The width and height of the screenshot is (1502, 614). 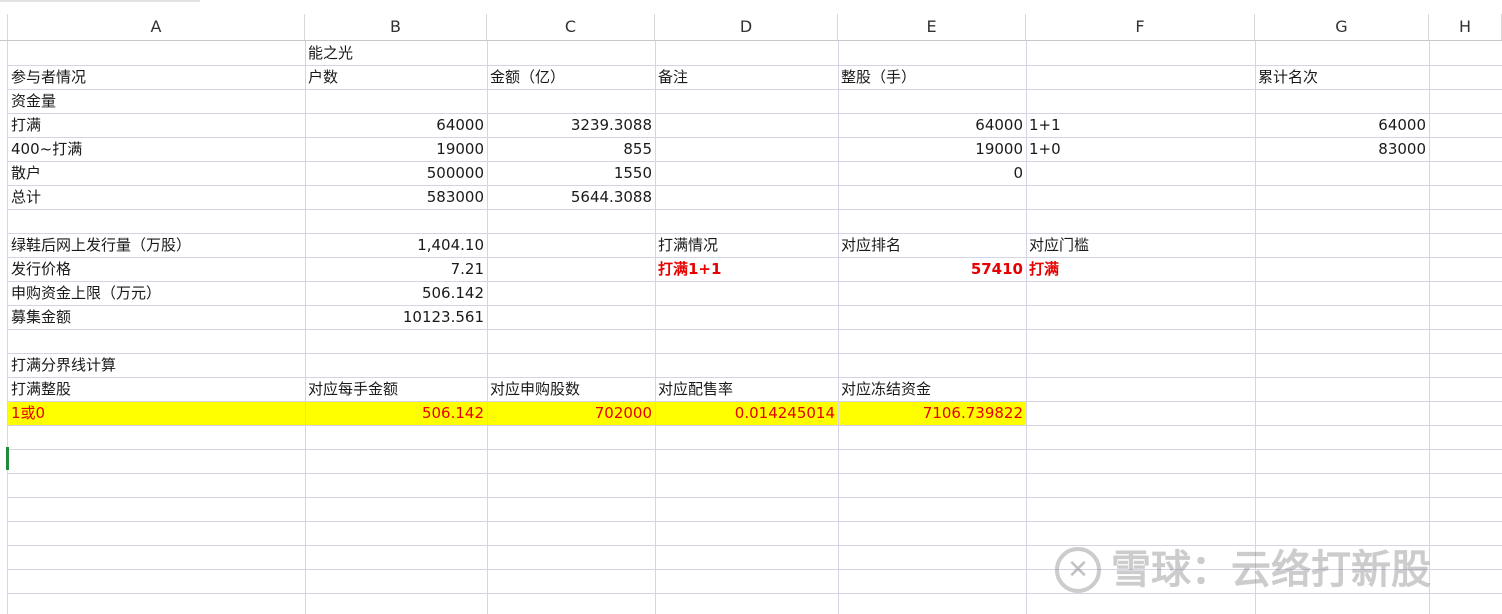 I want to click on cell-c6: 1550, so click(x=571, y=173).